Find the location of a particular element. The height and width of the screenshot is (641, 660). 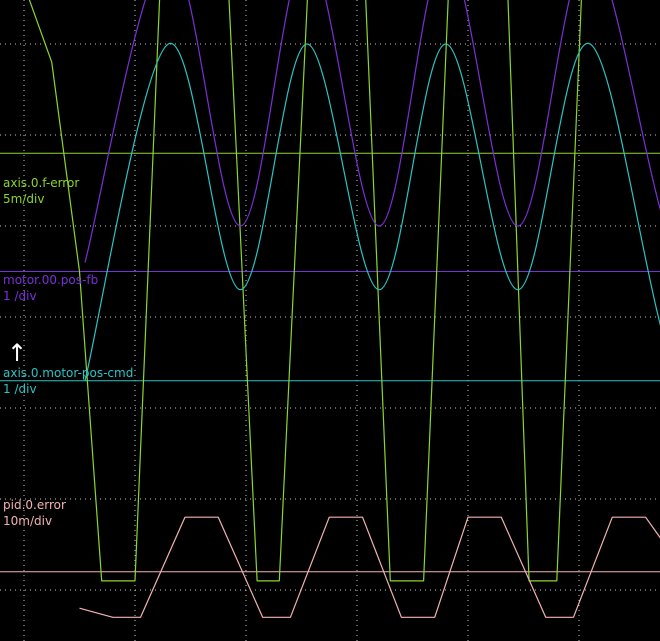

channel-name: pid.0.error is located at coordinates (34, 505).